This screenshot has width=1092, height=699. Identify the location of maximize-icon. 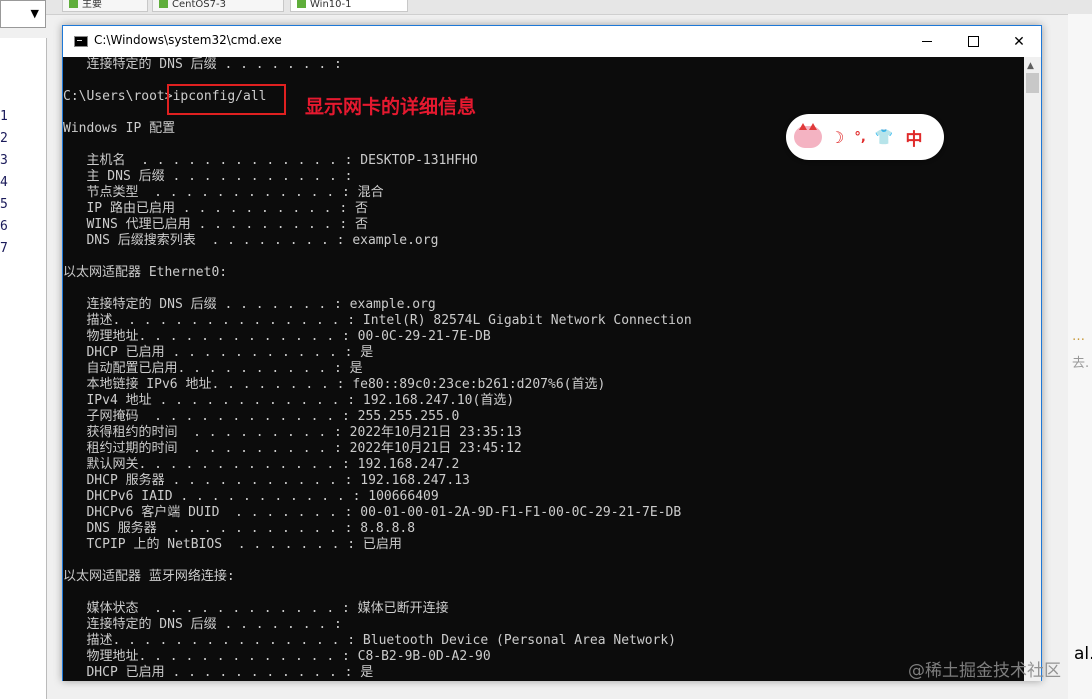
(973, 41).